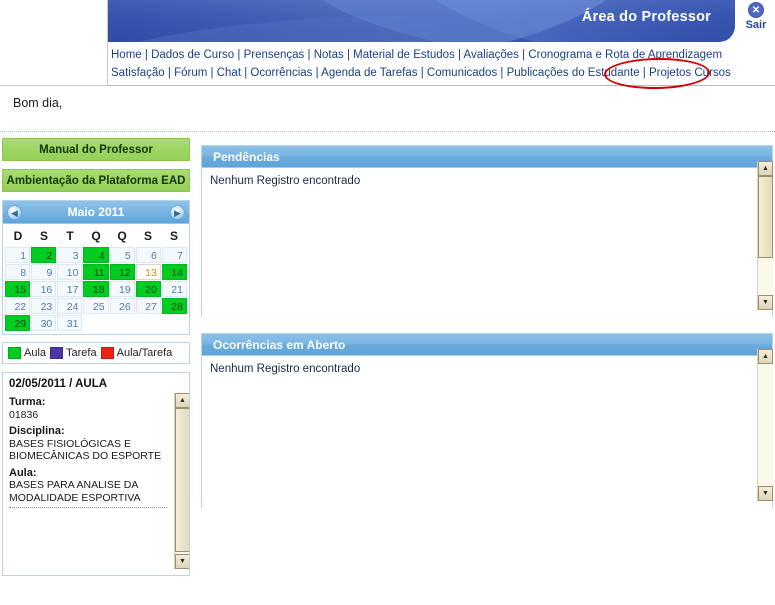 This screenshot has width=775, height=605. Describe the element at coordinates (122, 272) in the screenshot. I see `calendar-day-12: 12` at that location.